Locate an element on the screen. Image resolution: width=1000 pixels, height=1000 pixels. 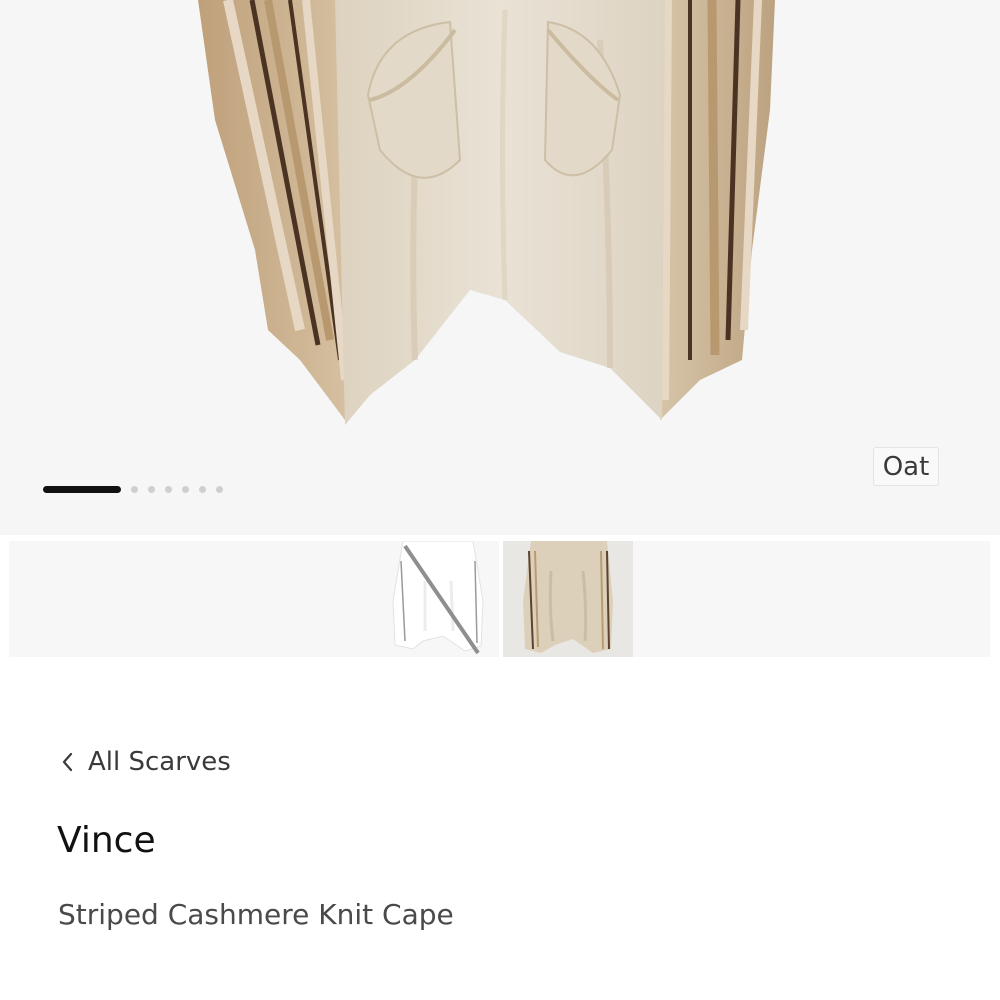
gallery-pager is located at coordinates (138, 489).